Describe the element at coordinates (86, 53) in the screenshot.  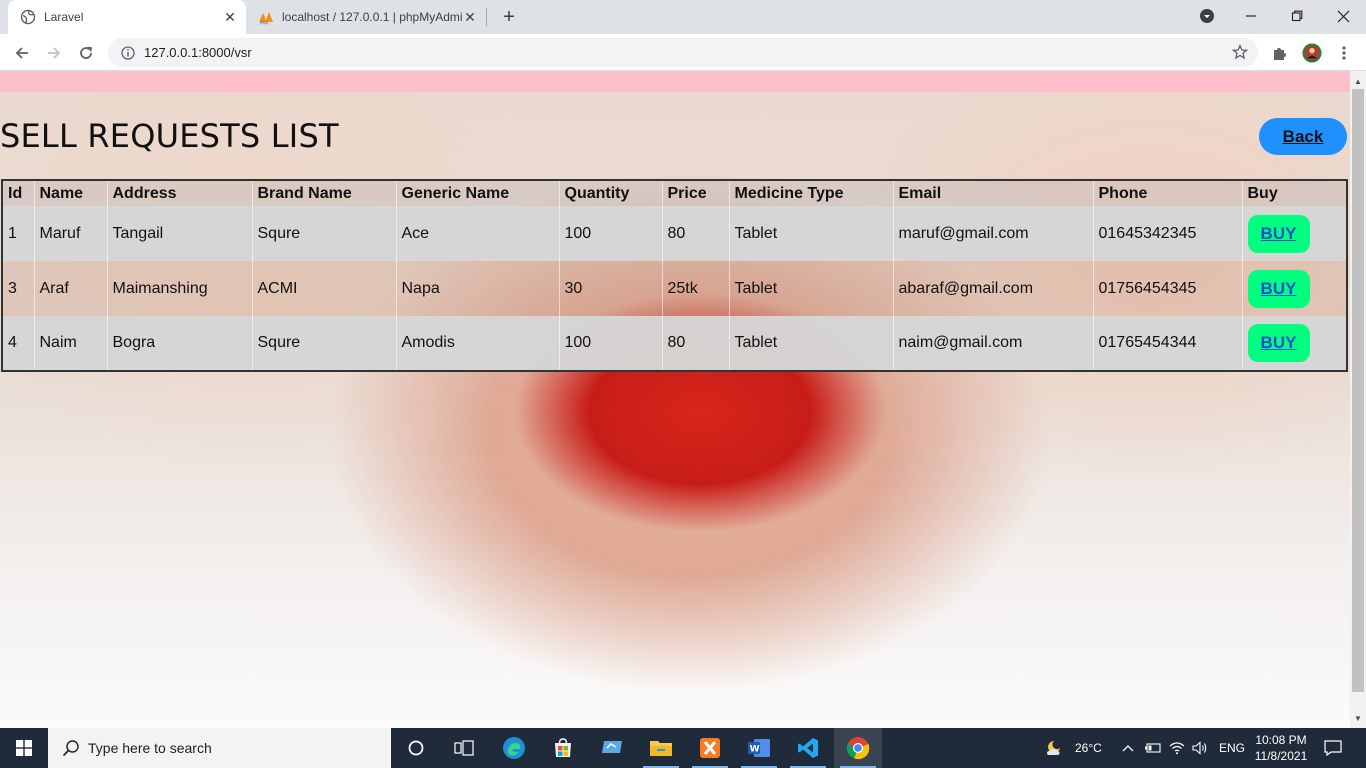
I see `reload-icon` at that location.